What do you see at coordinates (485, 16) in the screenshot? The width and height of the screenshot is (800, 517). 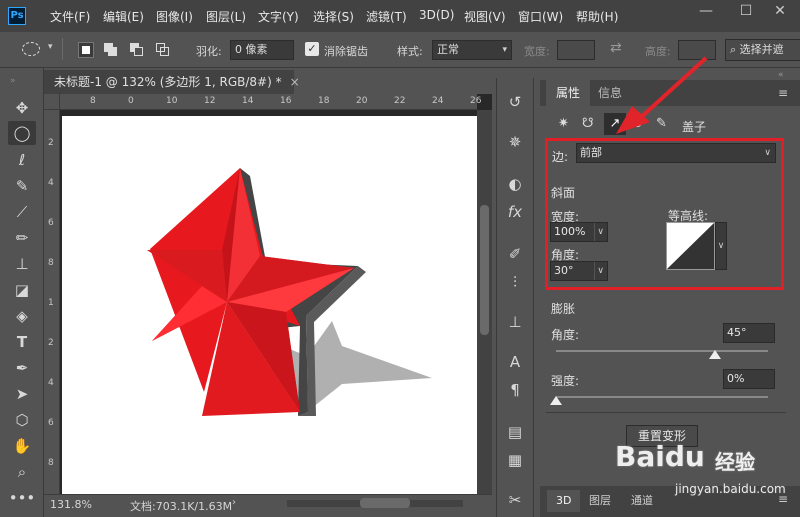 I see `menu-item-8: 视图(V)` at bounding box center [485, 16].